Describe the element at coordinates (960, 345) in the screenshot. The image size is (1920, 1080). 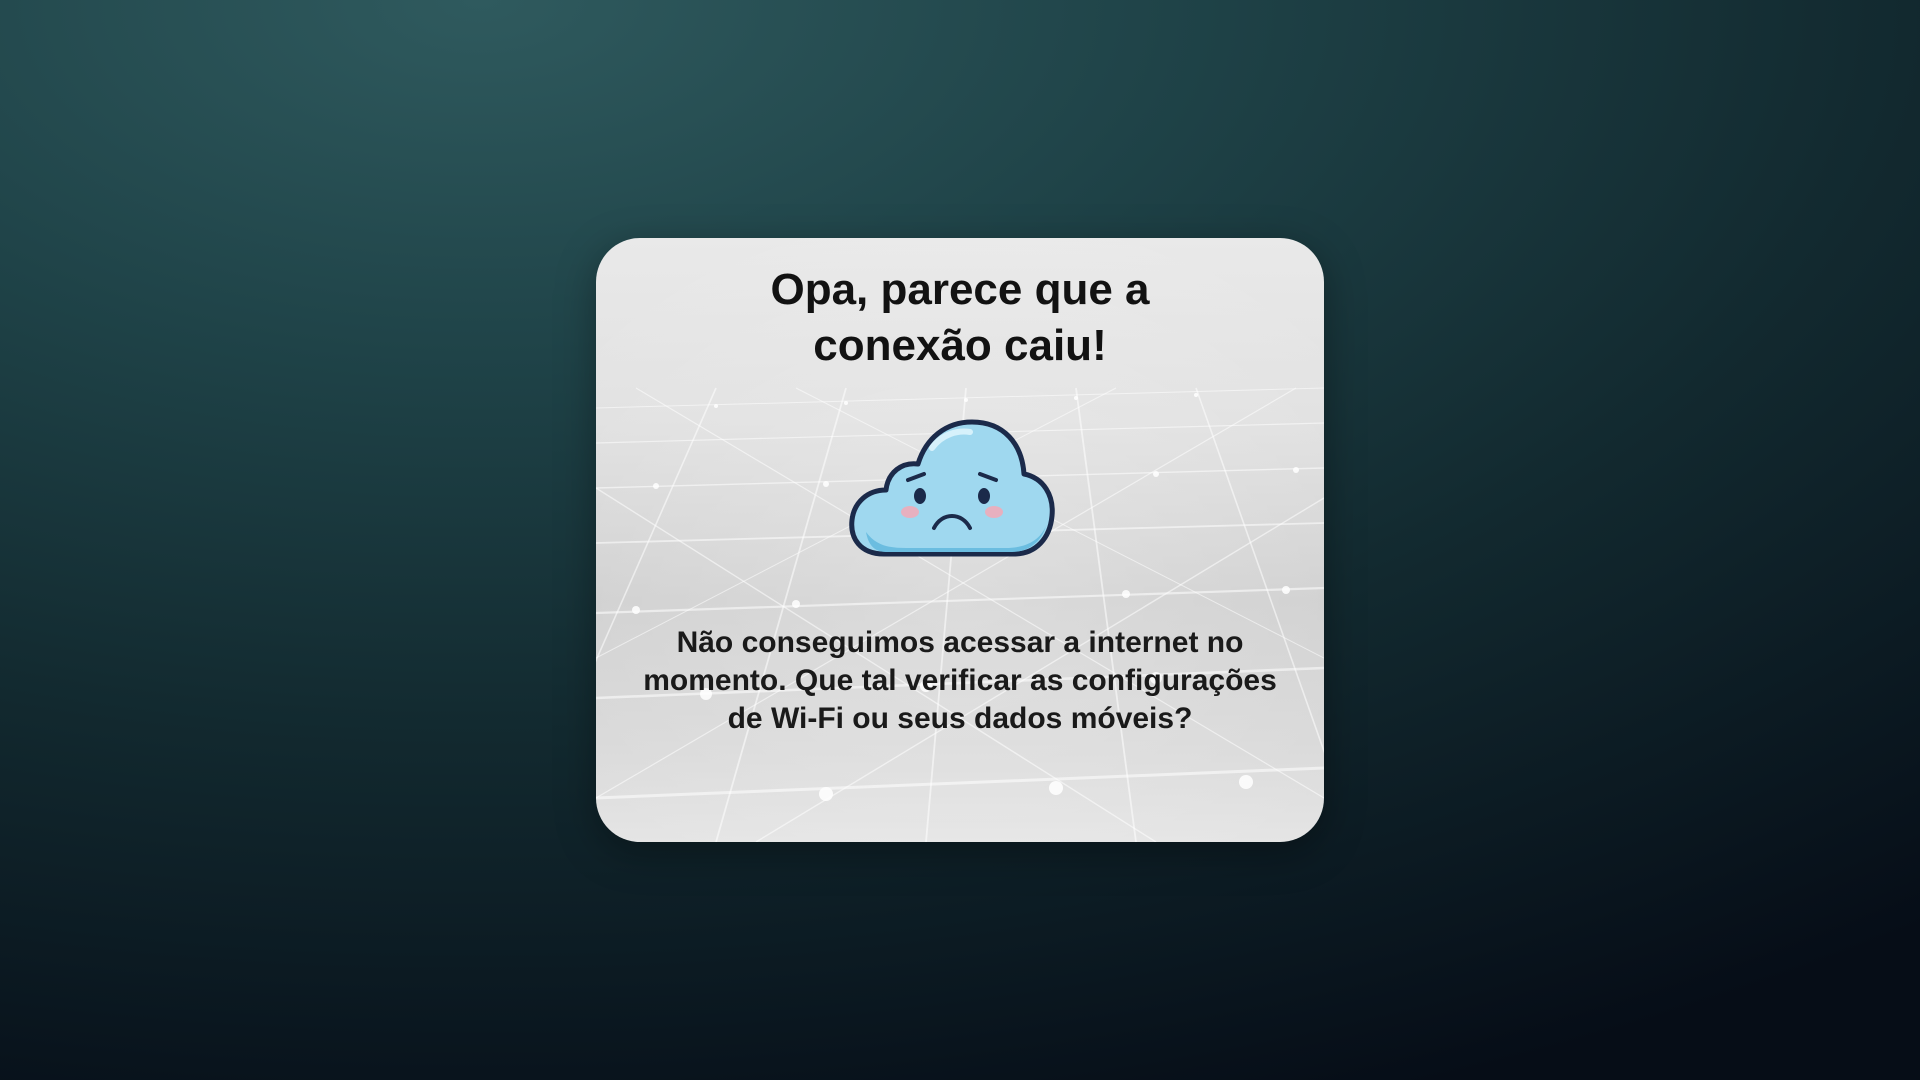
I see `dialog-title-line: conexão caiu!` at that location.